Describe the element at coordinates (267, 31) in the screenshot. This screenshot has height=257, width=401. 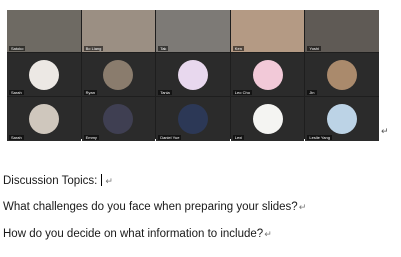
I see `participant-tile: Ken` at that location.